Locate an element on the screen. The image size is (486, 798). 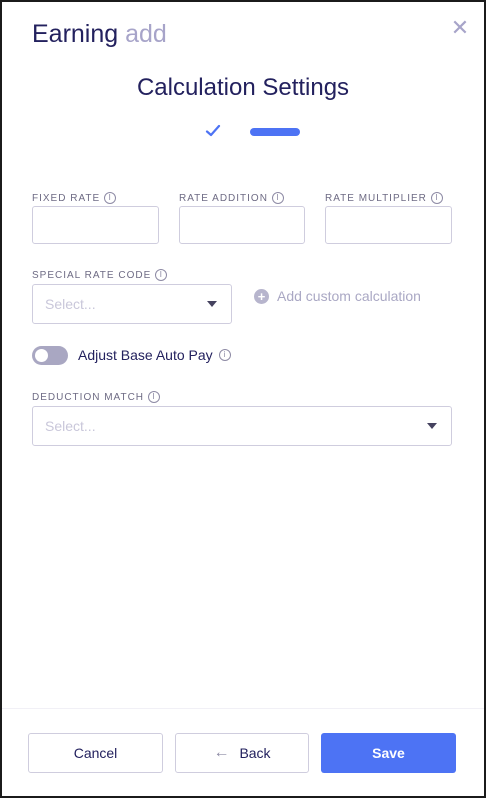
cancel-label: Cancel is located at coordinates (95, 753).